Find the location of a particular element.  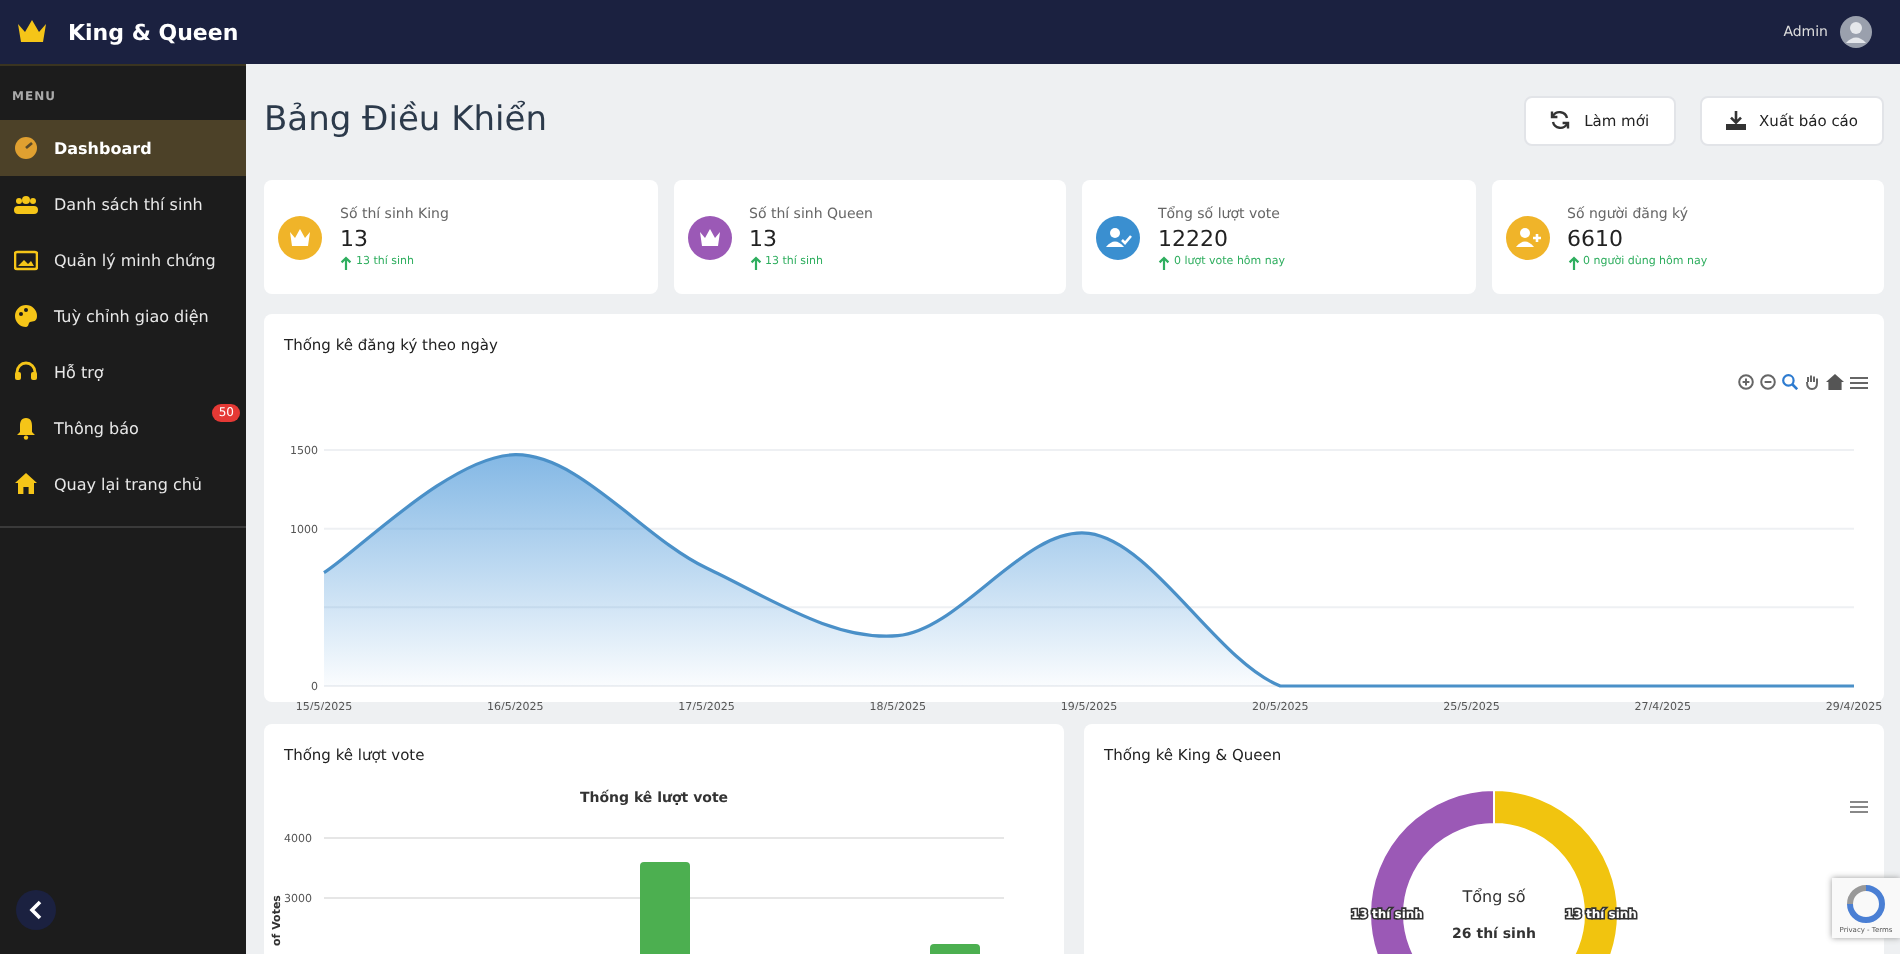

zoom-in-icon is located at coordinates (1746, 382).